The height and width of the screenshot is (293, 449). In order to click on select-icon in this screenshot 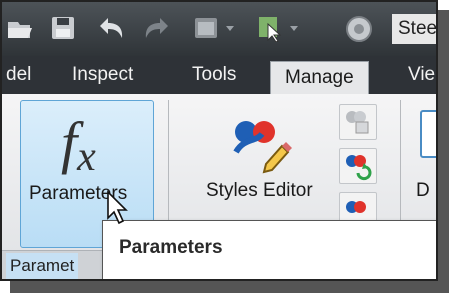, I will do `click(279, 30)`.